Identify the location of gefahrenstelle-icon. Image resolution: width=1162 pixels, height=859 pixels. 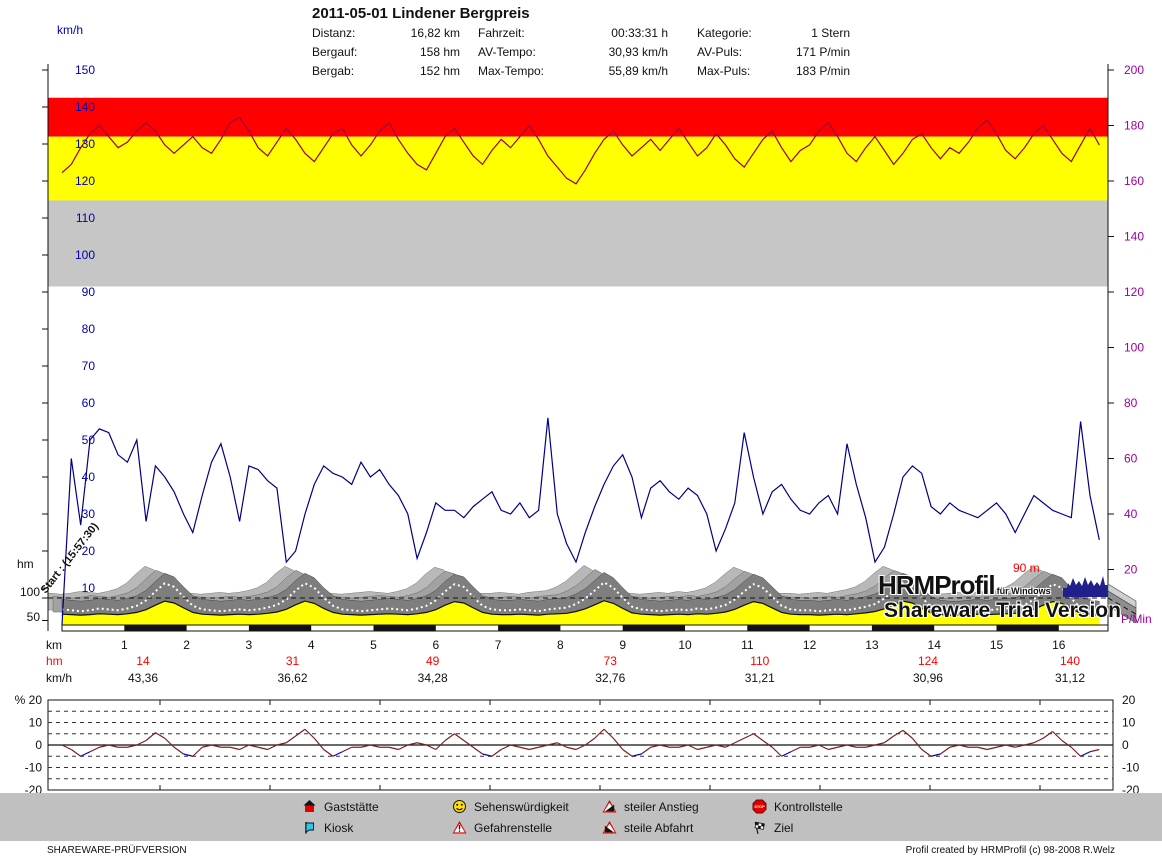
(459, 827).